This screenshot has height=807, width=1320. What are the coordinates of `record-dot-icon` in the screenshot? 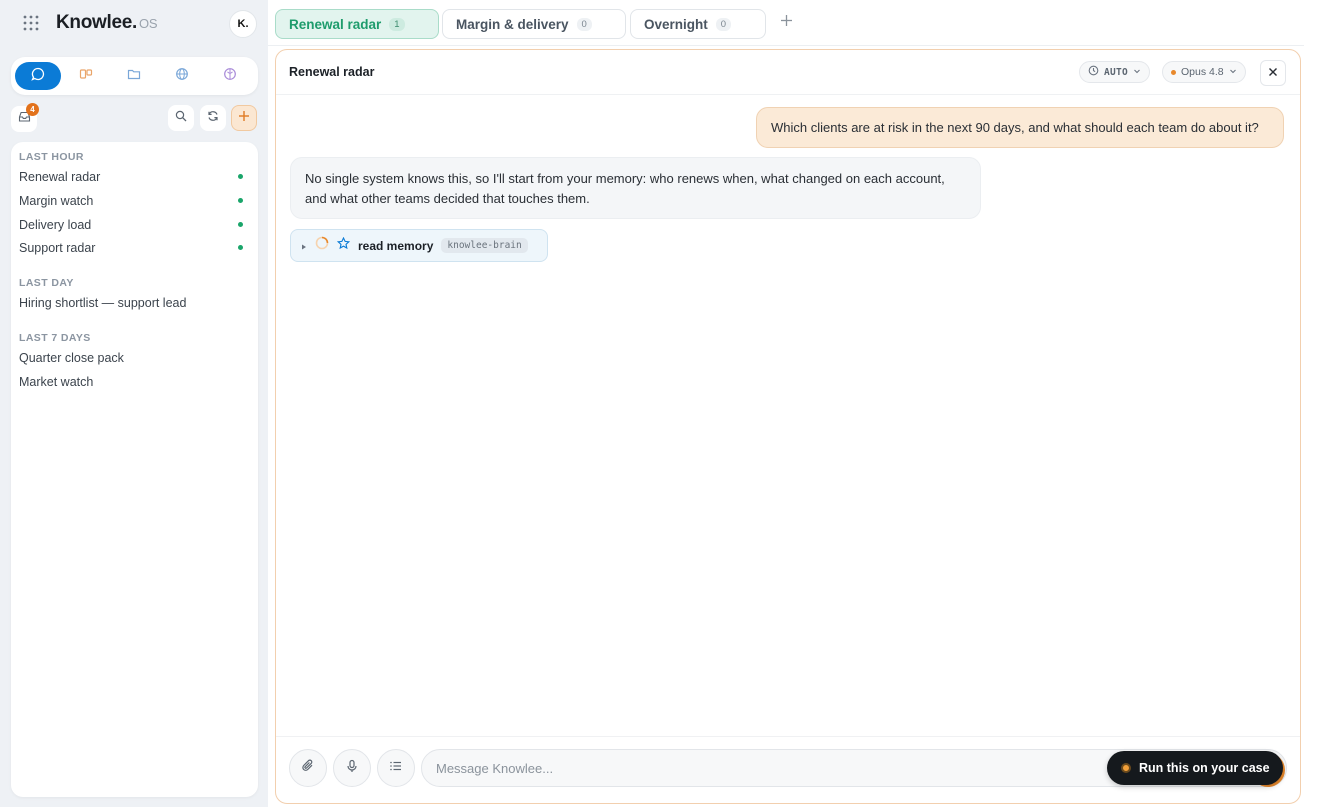 It's located at (1126, 768).